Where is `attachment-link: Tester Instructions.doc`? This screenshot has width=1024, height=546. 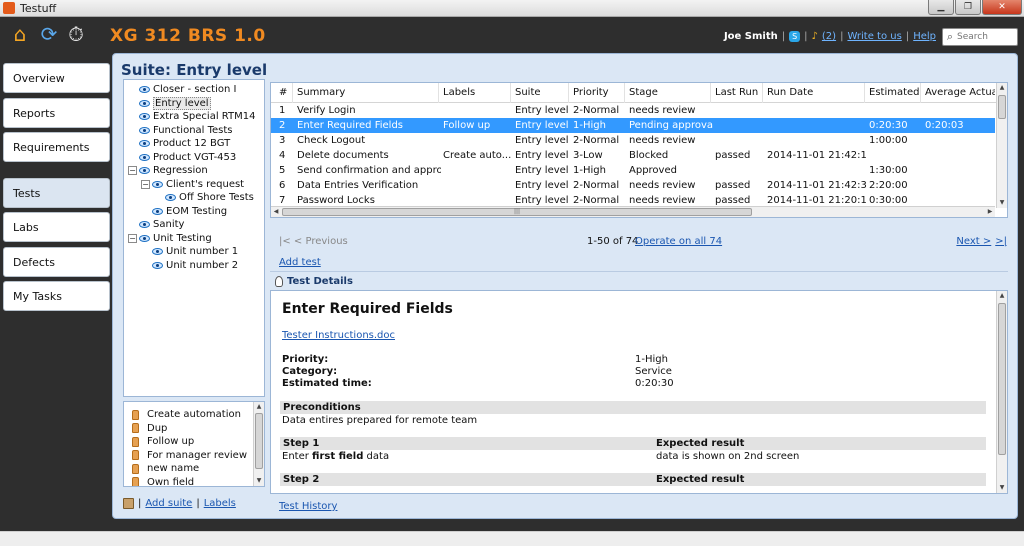 attachment-link: Tester Instructions.doc is located at coordinates (338, 335).